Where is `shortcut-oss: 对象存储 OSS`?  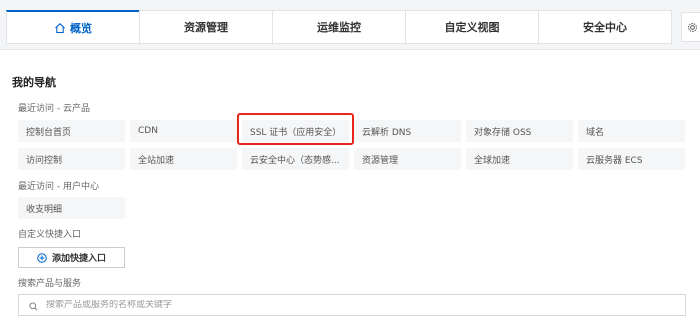
shortcut-oss: 对象存储 OSS is located at coordinates (519, 131).